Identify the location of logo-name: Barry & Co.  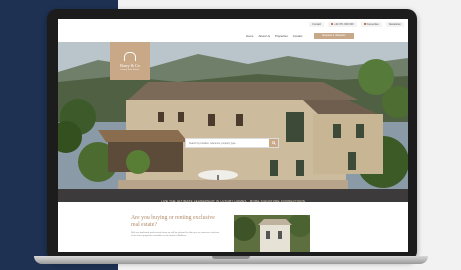
(130, 65).